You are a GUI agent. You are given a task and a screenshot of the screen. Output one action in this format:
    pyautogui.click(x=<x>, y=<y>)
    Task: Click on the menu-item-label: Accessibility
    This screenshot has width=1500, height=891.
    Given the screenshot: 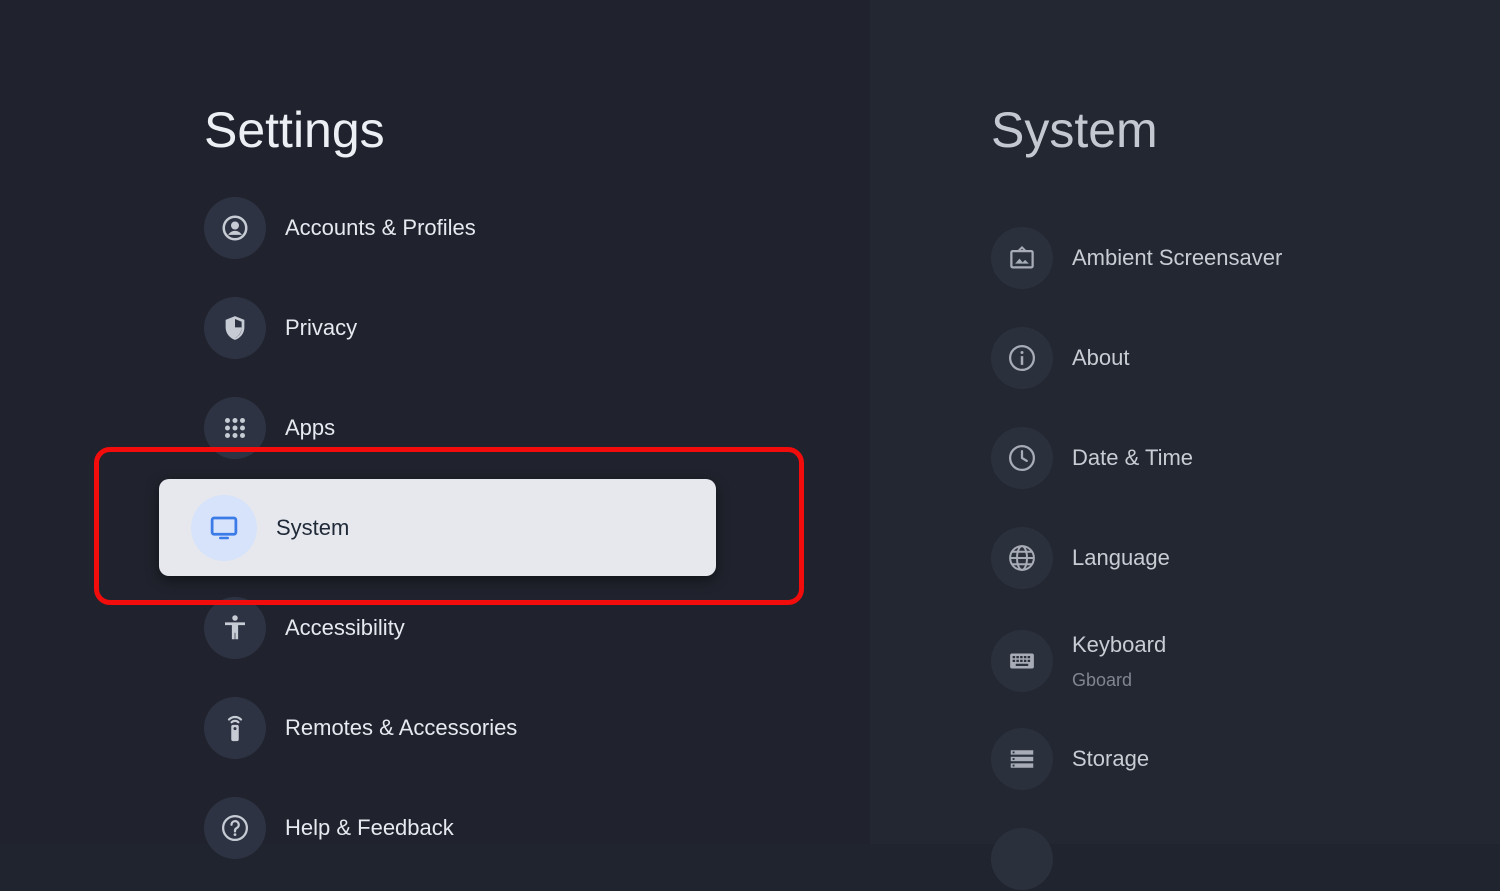 What is the action you would take?
    pyautogui.click(x=345, y=627)
    